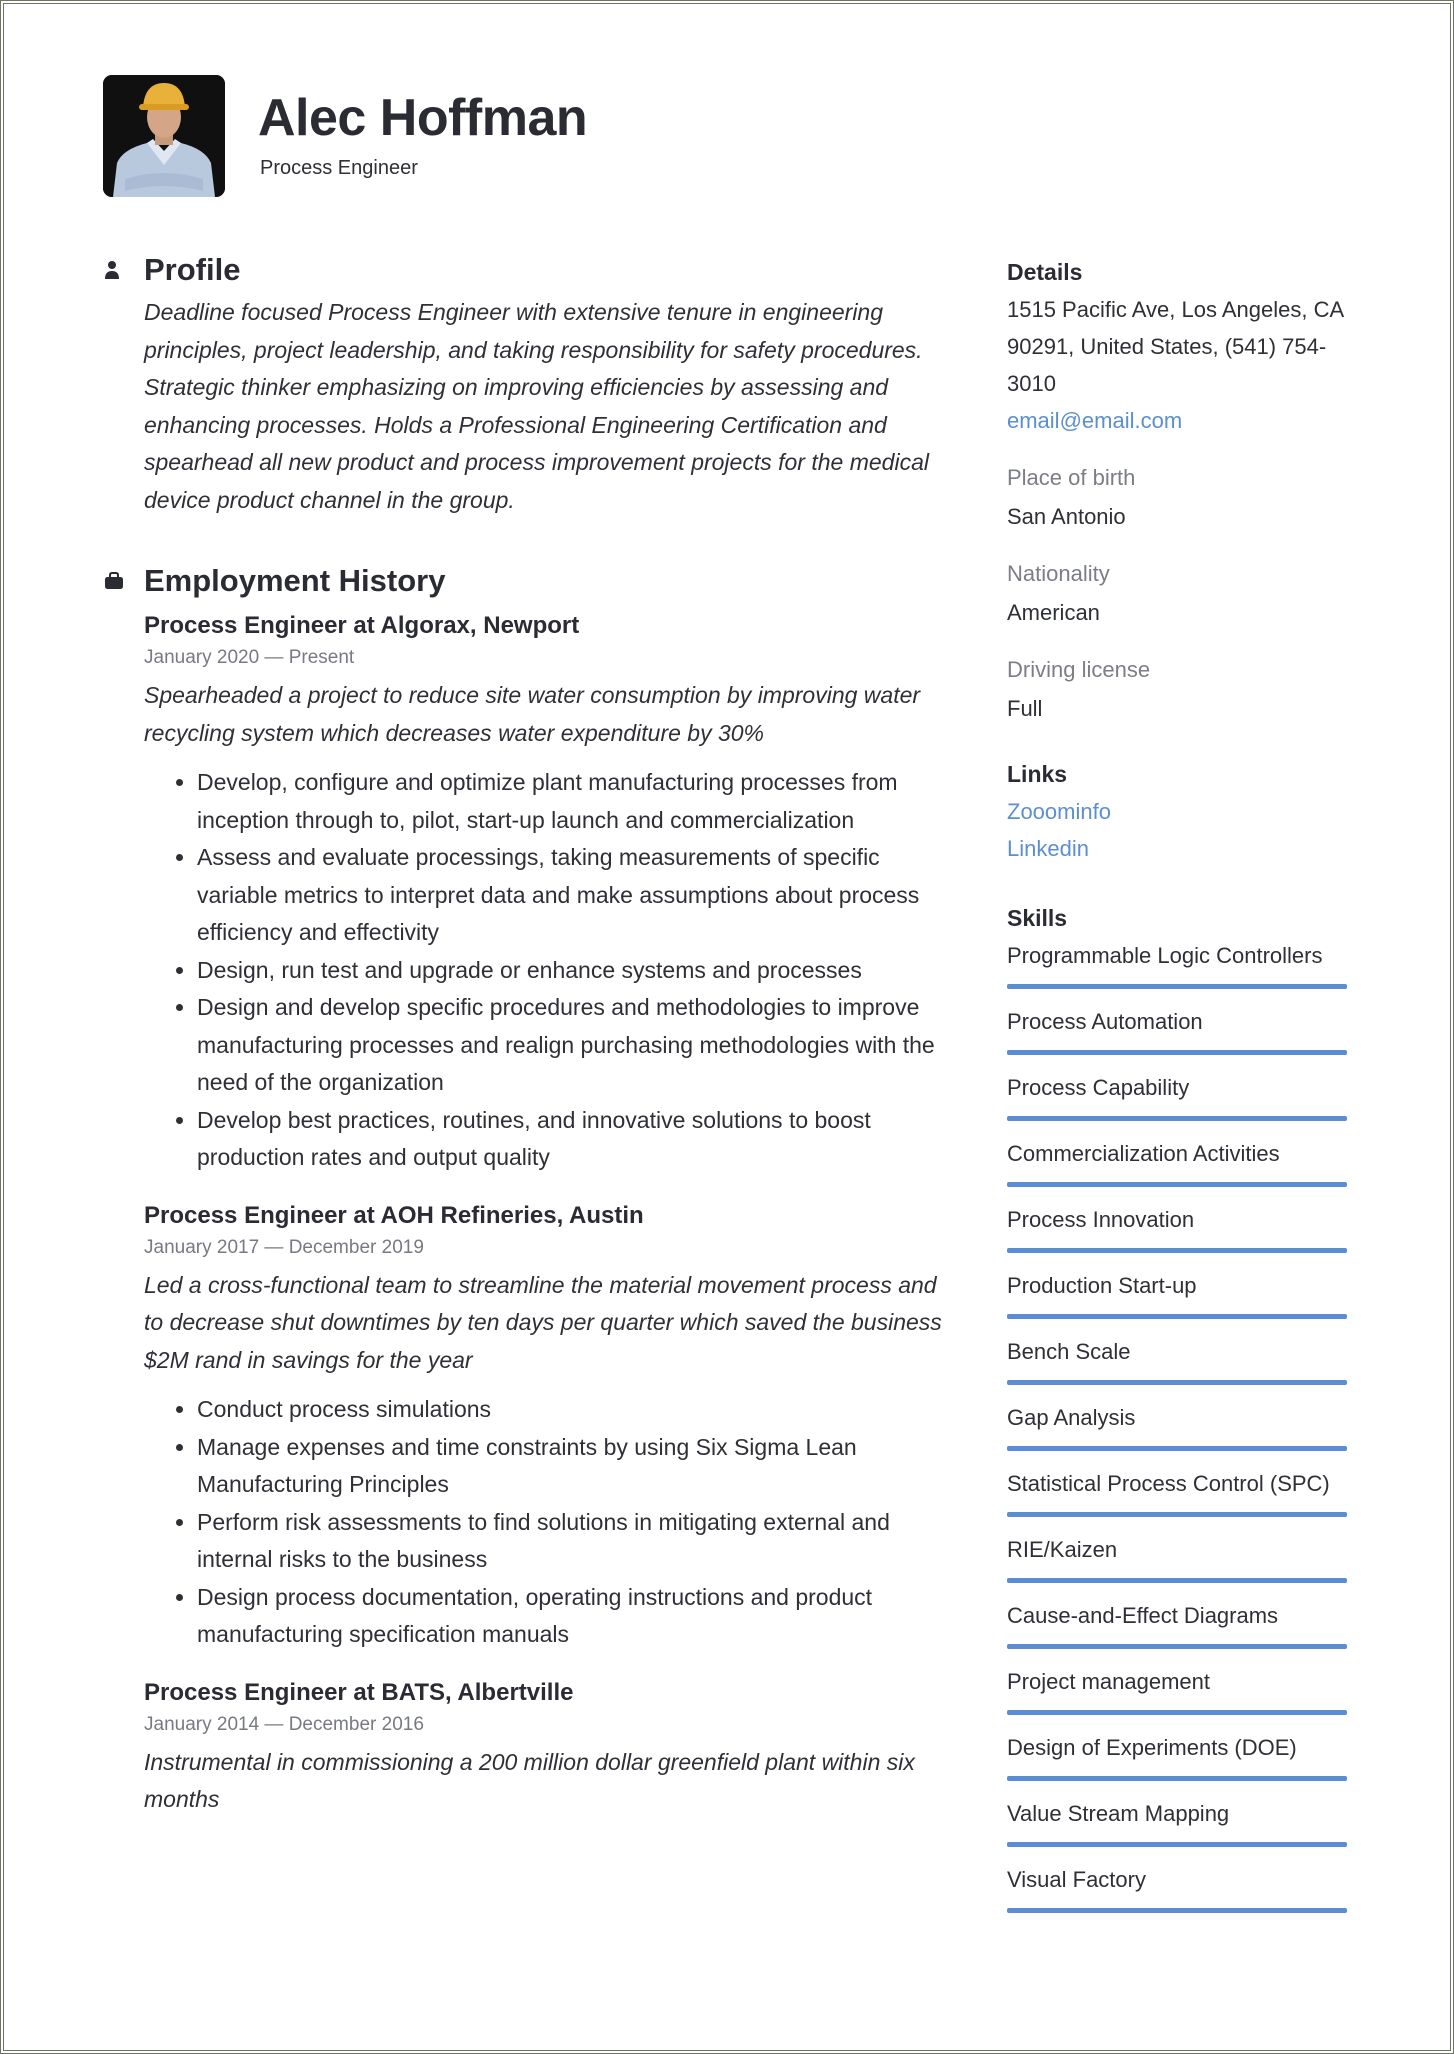  What do you see at coordinates (529, 581) in the screenshot?
I see `employment-heading-row: Employment History` at bounding box center [529, 581].